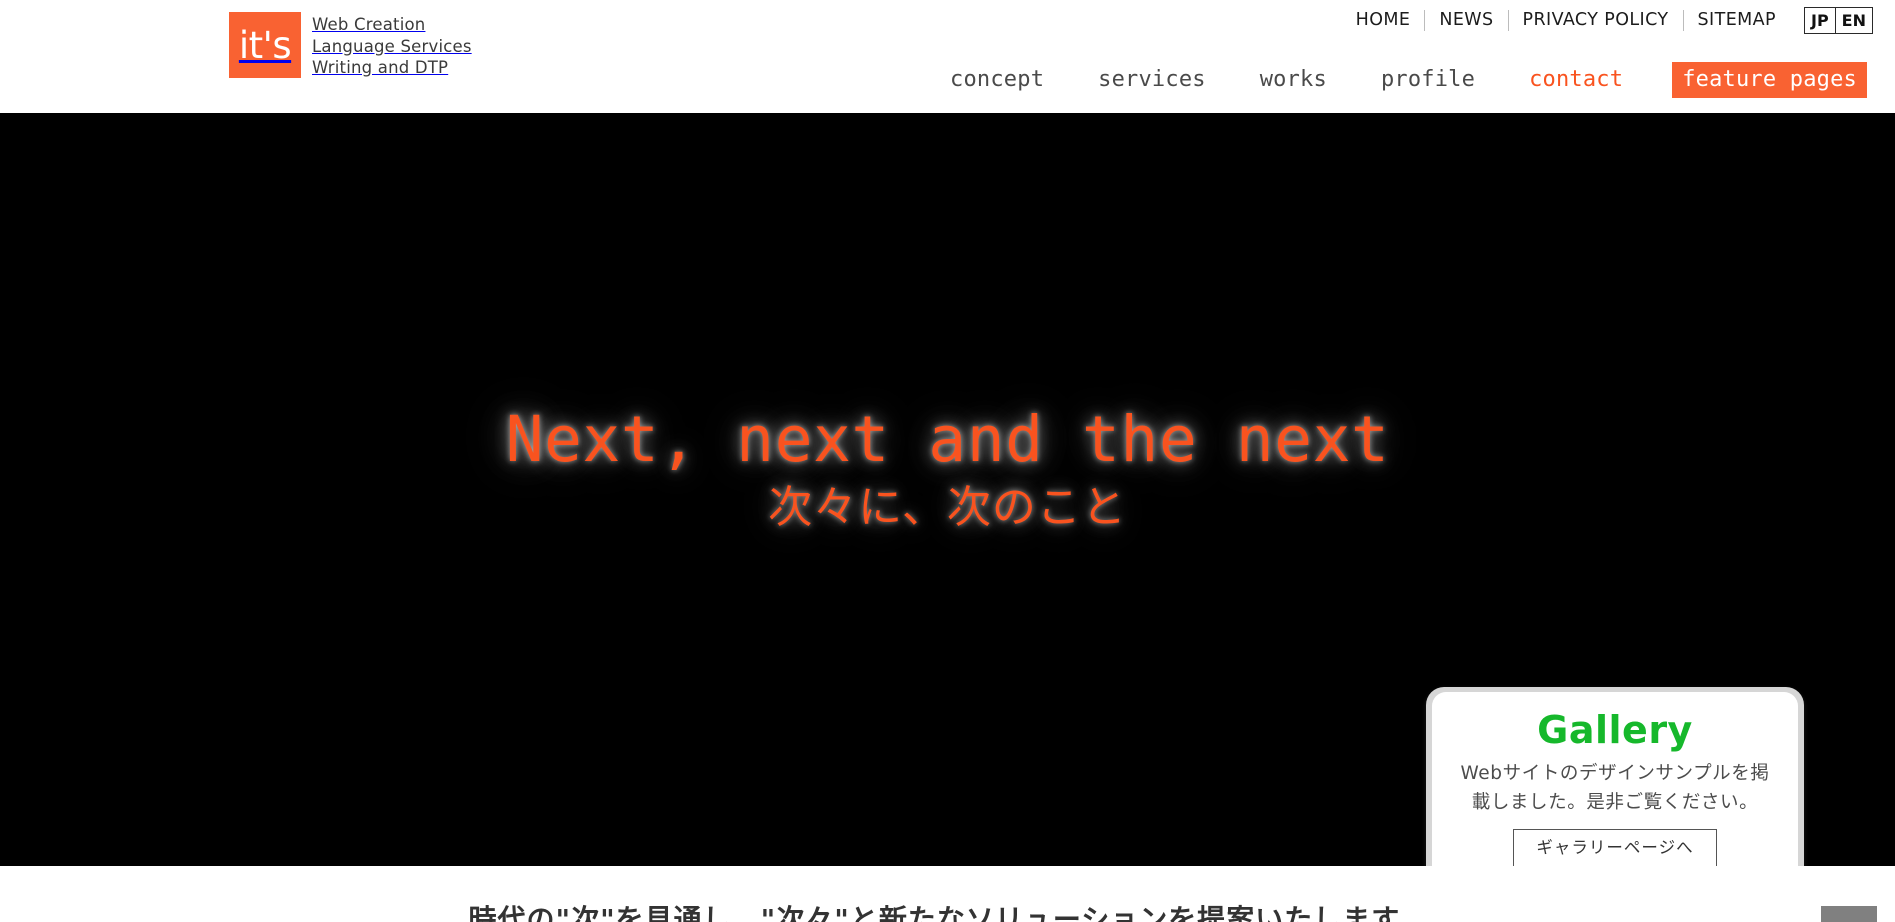 Image resolution: width=1895 pixels, height=922 pixels. Describe the element at coordinates (1854, 20) in the screenshot. I see `language-toggle-en: EN` at that location.